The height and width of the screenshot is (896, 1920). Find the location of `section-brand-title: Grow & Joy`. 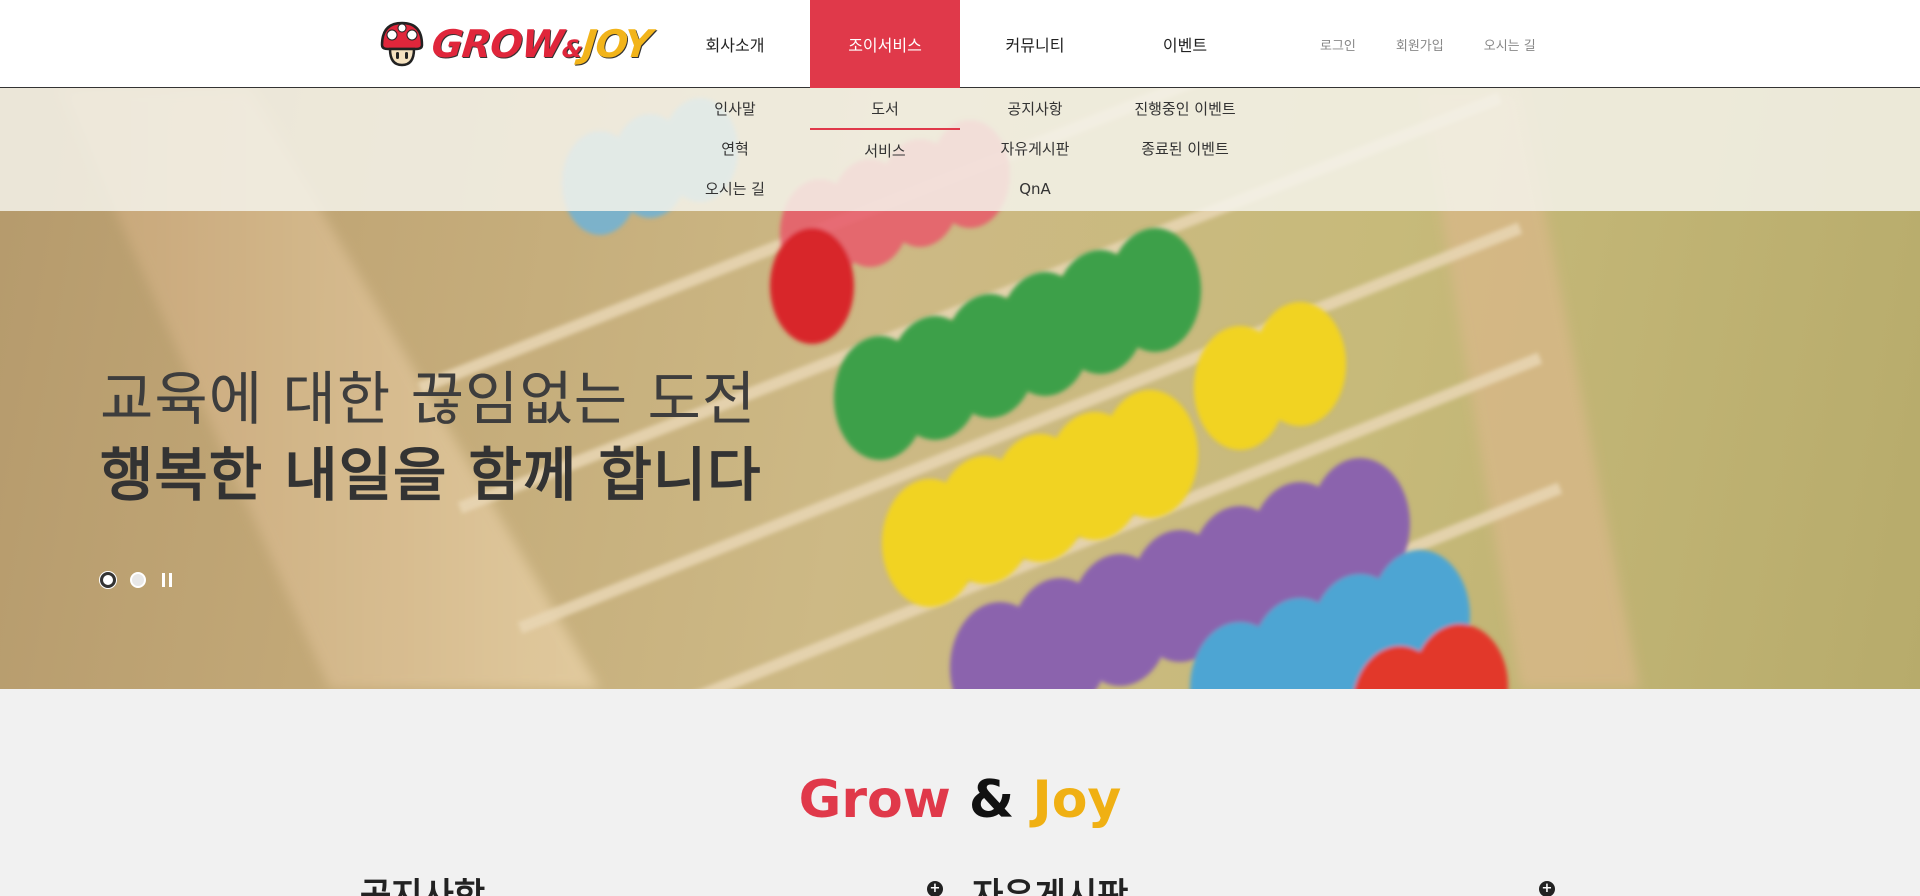

section-brand-title: Grow & Joy is located at coordinates (960, 800).